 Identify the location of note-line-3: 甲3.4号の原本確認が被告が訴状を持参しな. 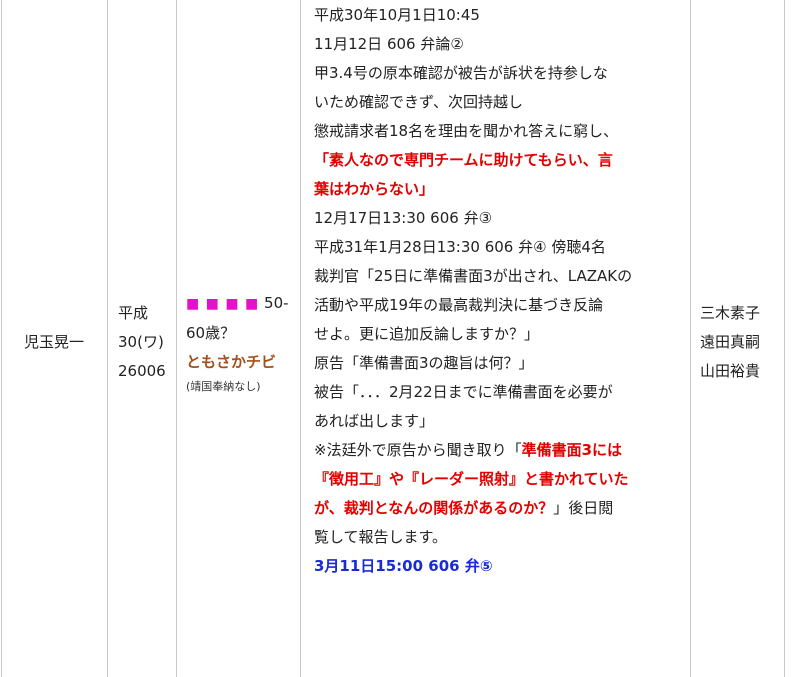
(461, 73).